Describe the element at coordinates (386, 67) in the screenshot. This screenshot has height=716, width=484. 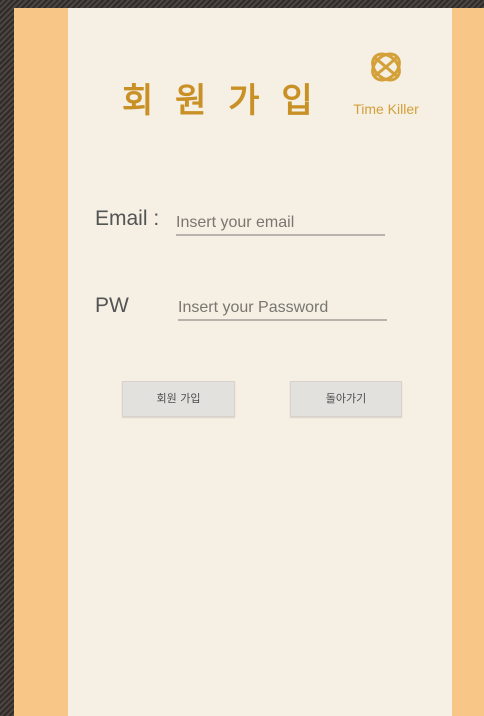
I see `interlocked-globe-icon` at that location.